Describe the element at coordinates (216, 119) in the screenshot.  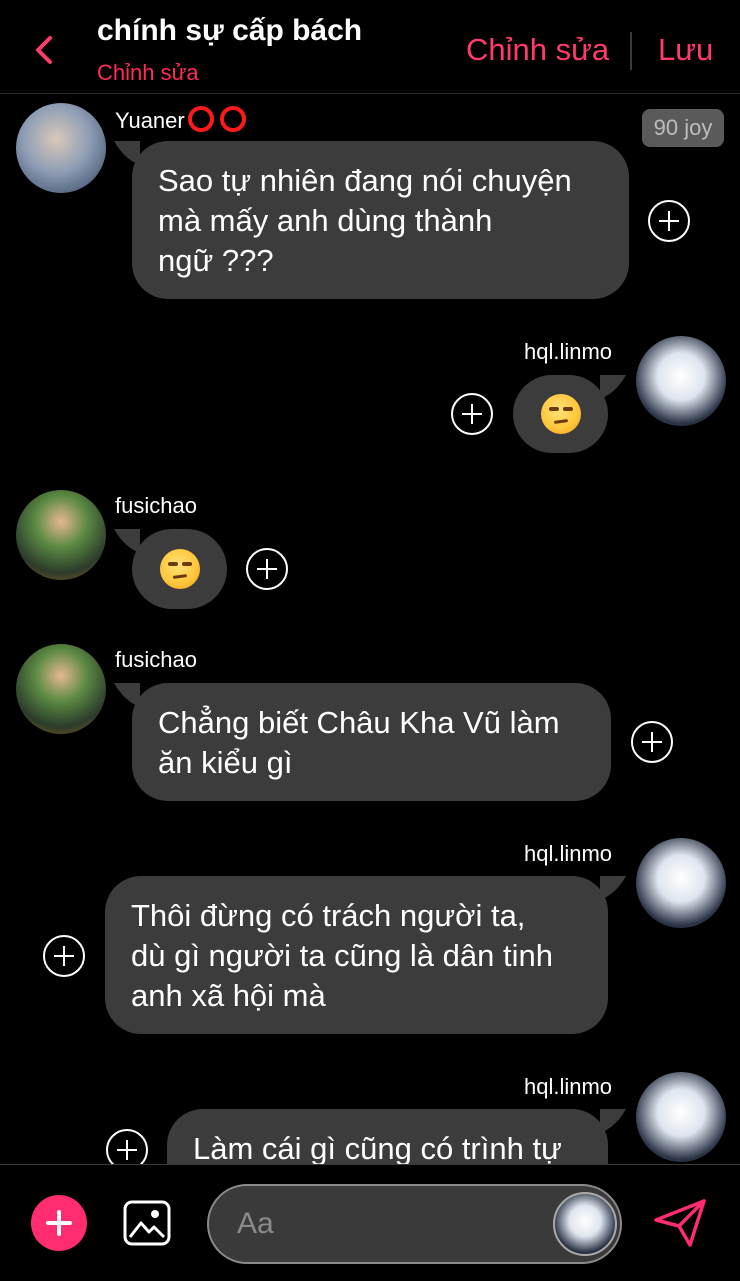
I see `red-circles-icon` at that location.